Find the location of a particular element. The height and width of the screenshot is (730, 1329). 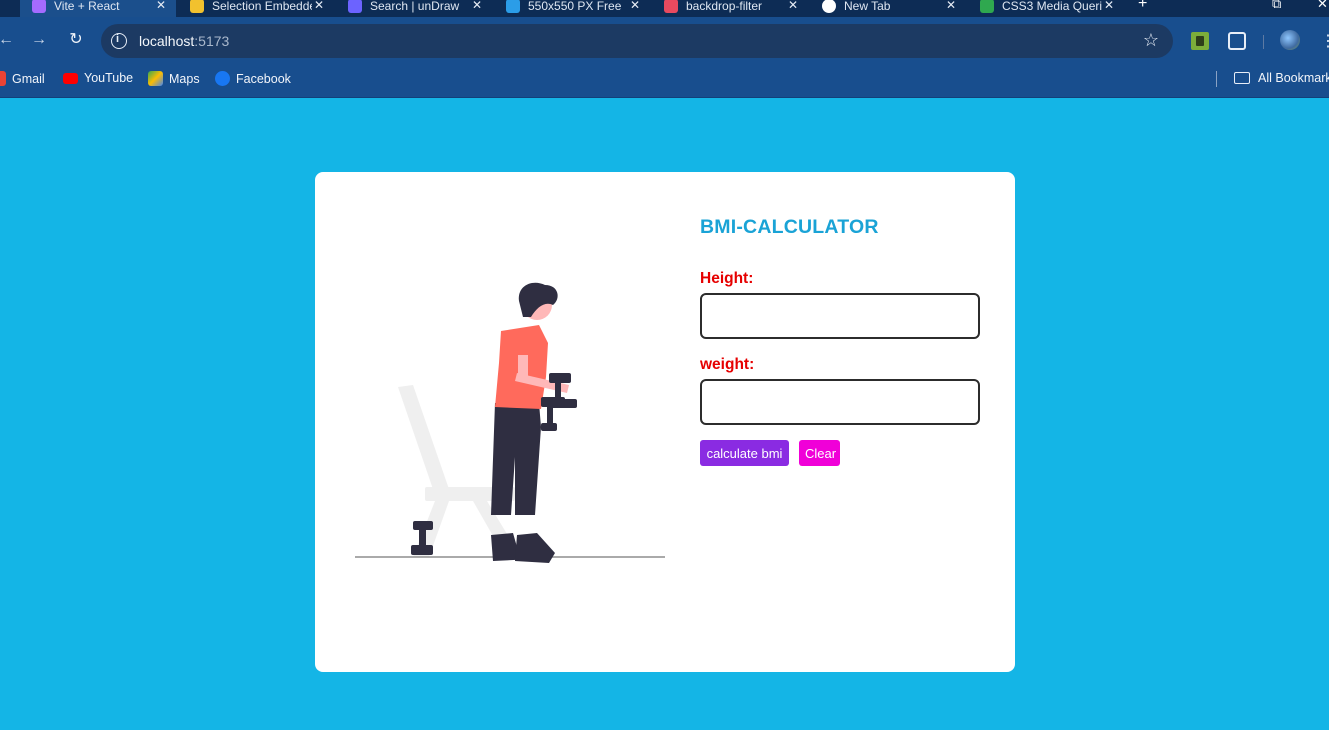

facebook-icon is located at coordinates (222, 78).